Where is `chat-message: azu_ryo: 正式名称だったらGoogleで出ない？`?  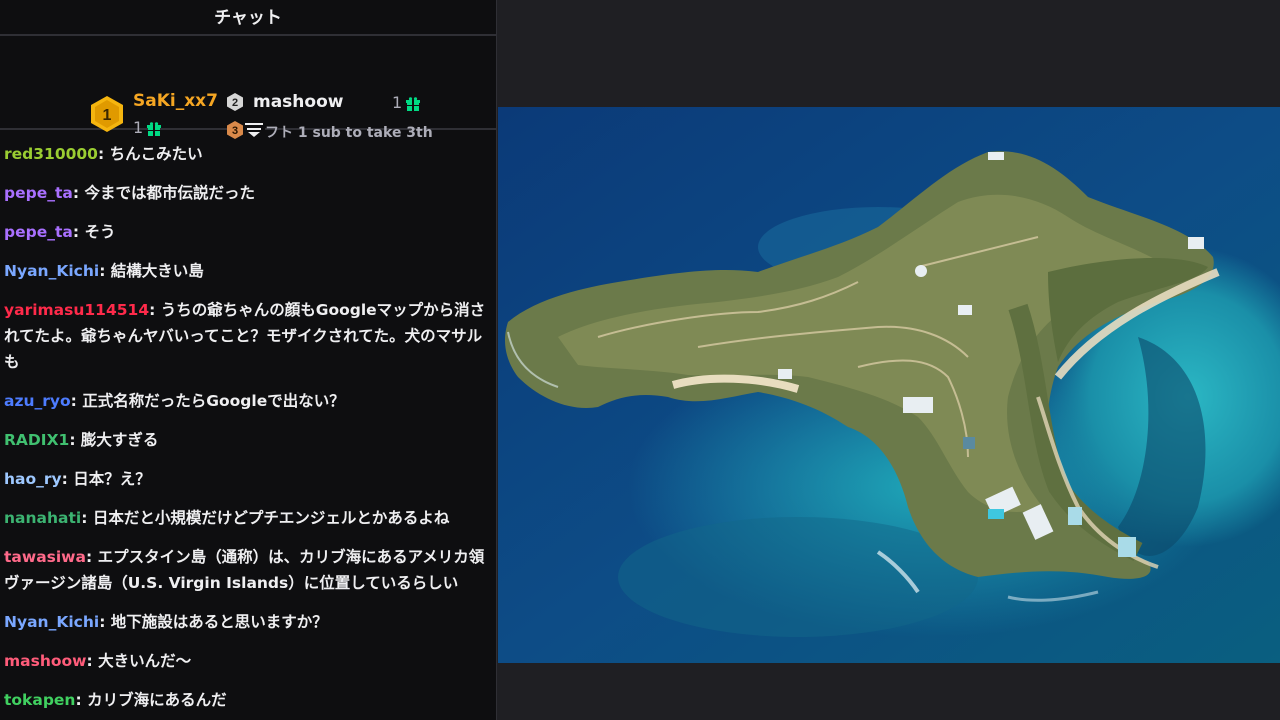 chat-message: azu_ryo: 正式名称だったらGoogleで出ない？ is located at coordinates (248, 401).